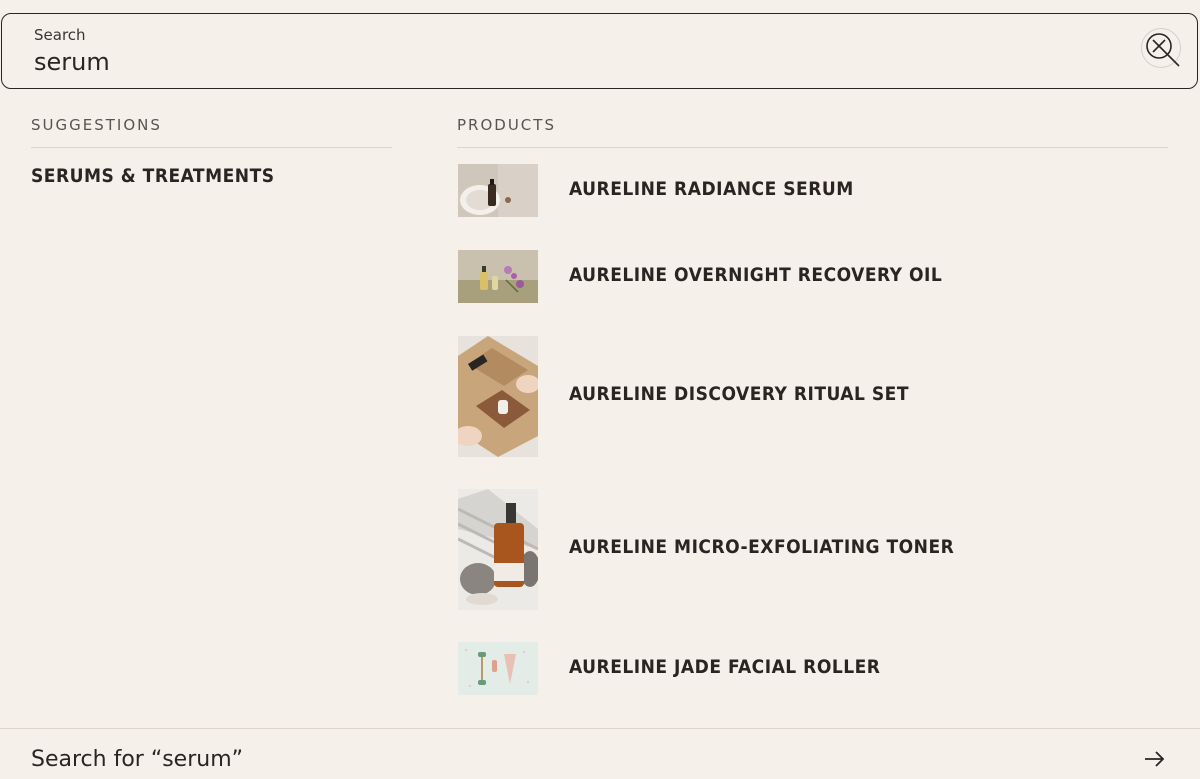 The height and width of the screenshot is (779, 1200). What do you see at coordinates (498, 396) in the screenshot?
I see `gift-box-with-bottle-image` at bounding box center [498, 396].